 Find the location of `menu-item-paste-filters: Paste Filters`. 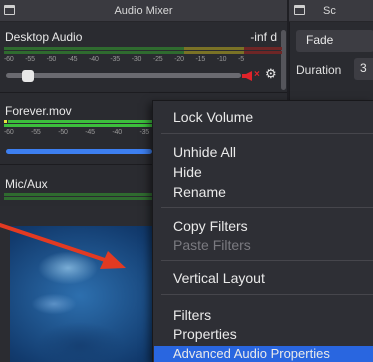

menu-item-paste-filters: Paste Filters is located at coordinates (212, 245).